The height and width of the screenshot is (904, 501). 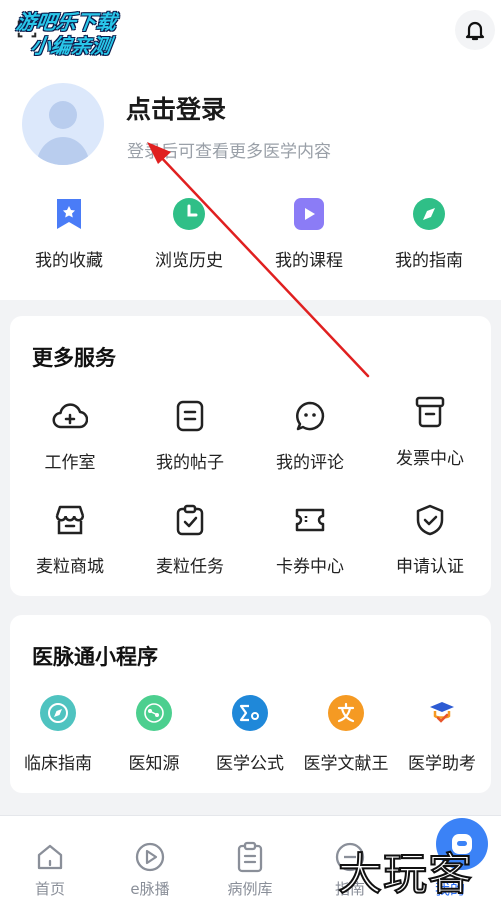 I want to click on clock-icon, so click(x=189, y=214).